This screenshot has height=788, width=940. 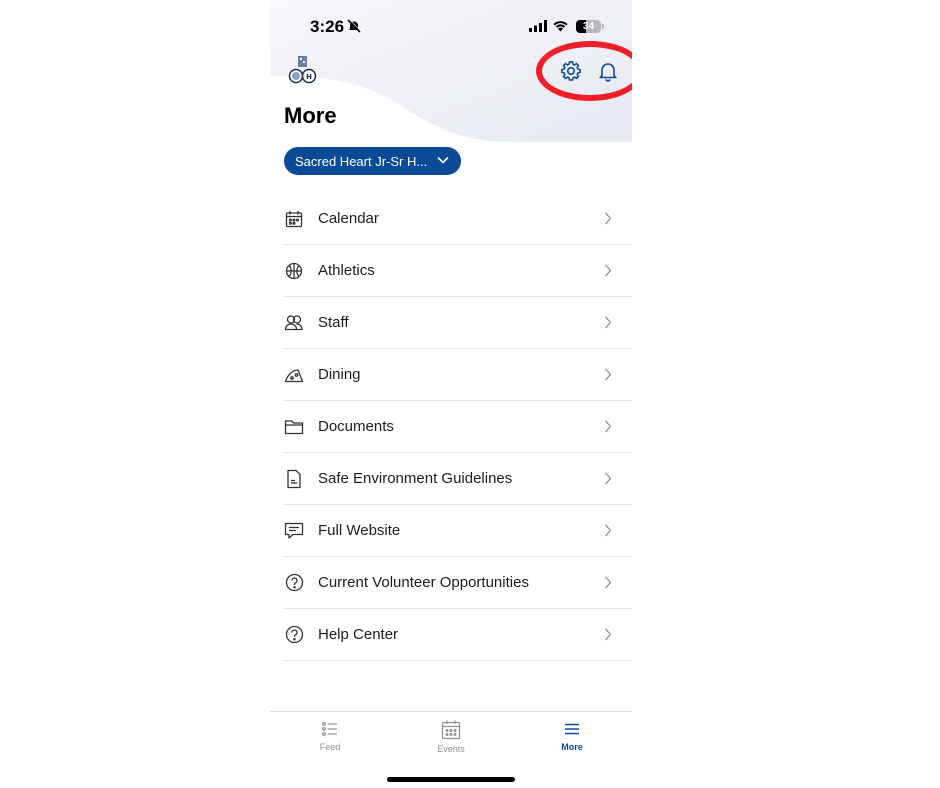 I want to click on menu-item-documents: Documents, so click(x=458, y=427).